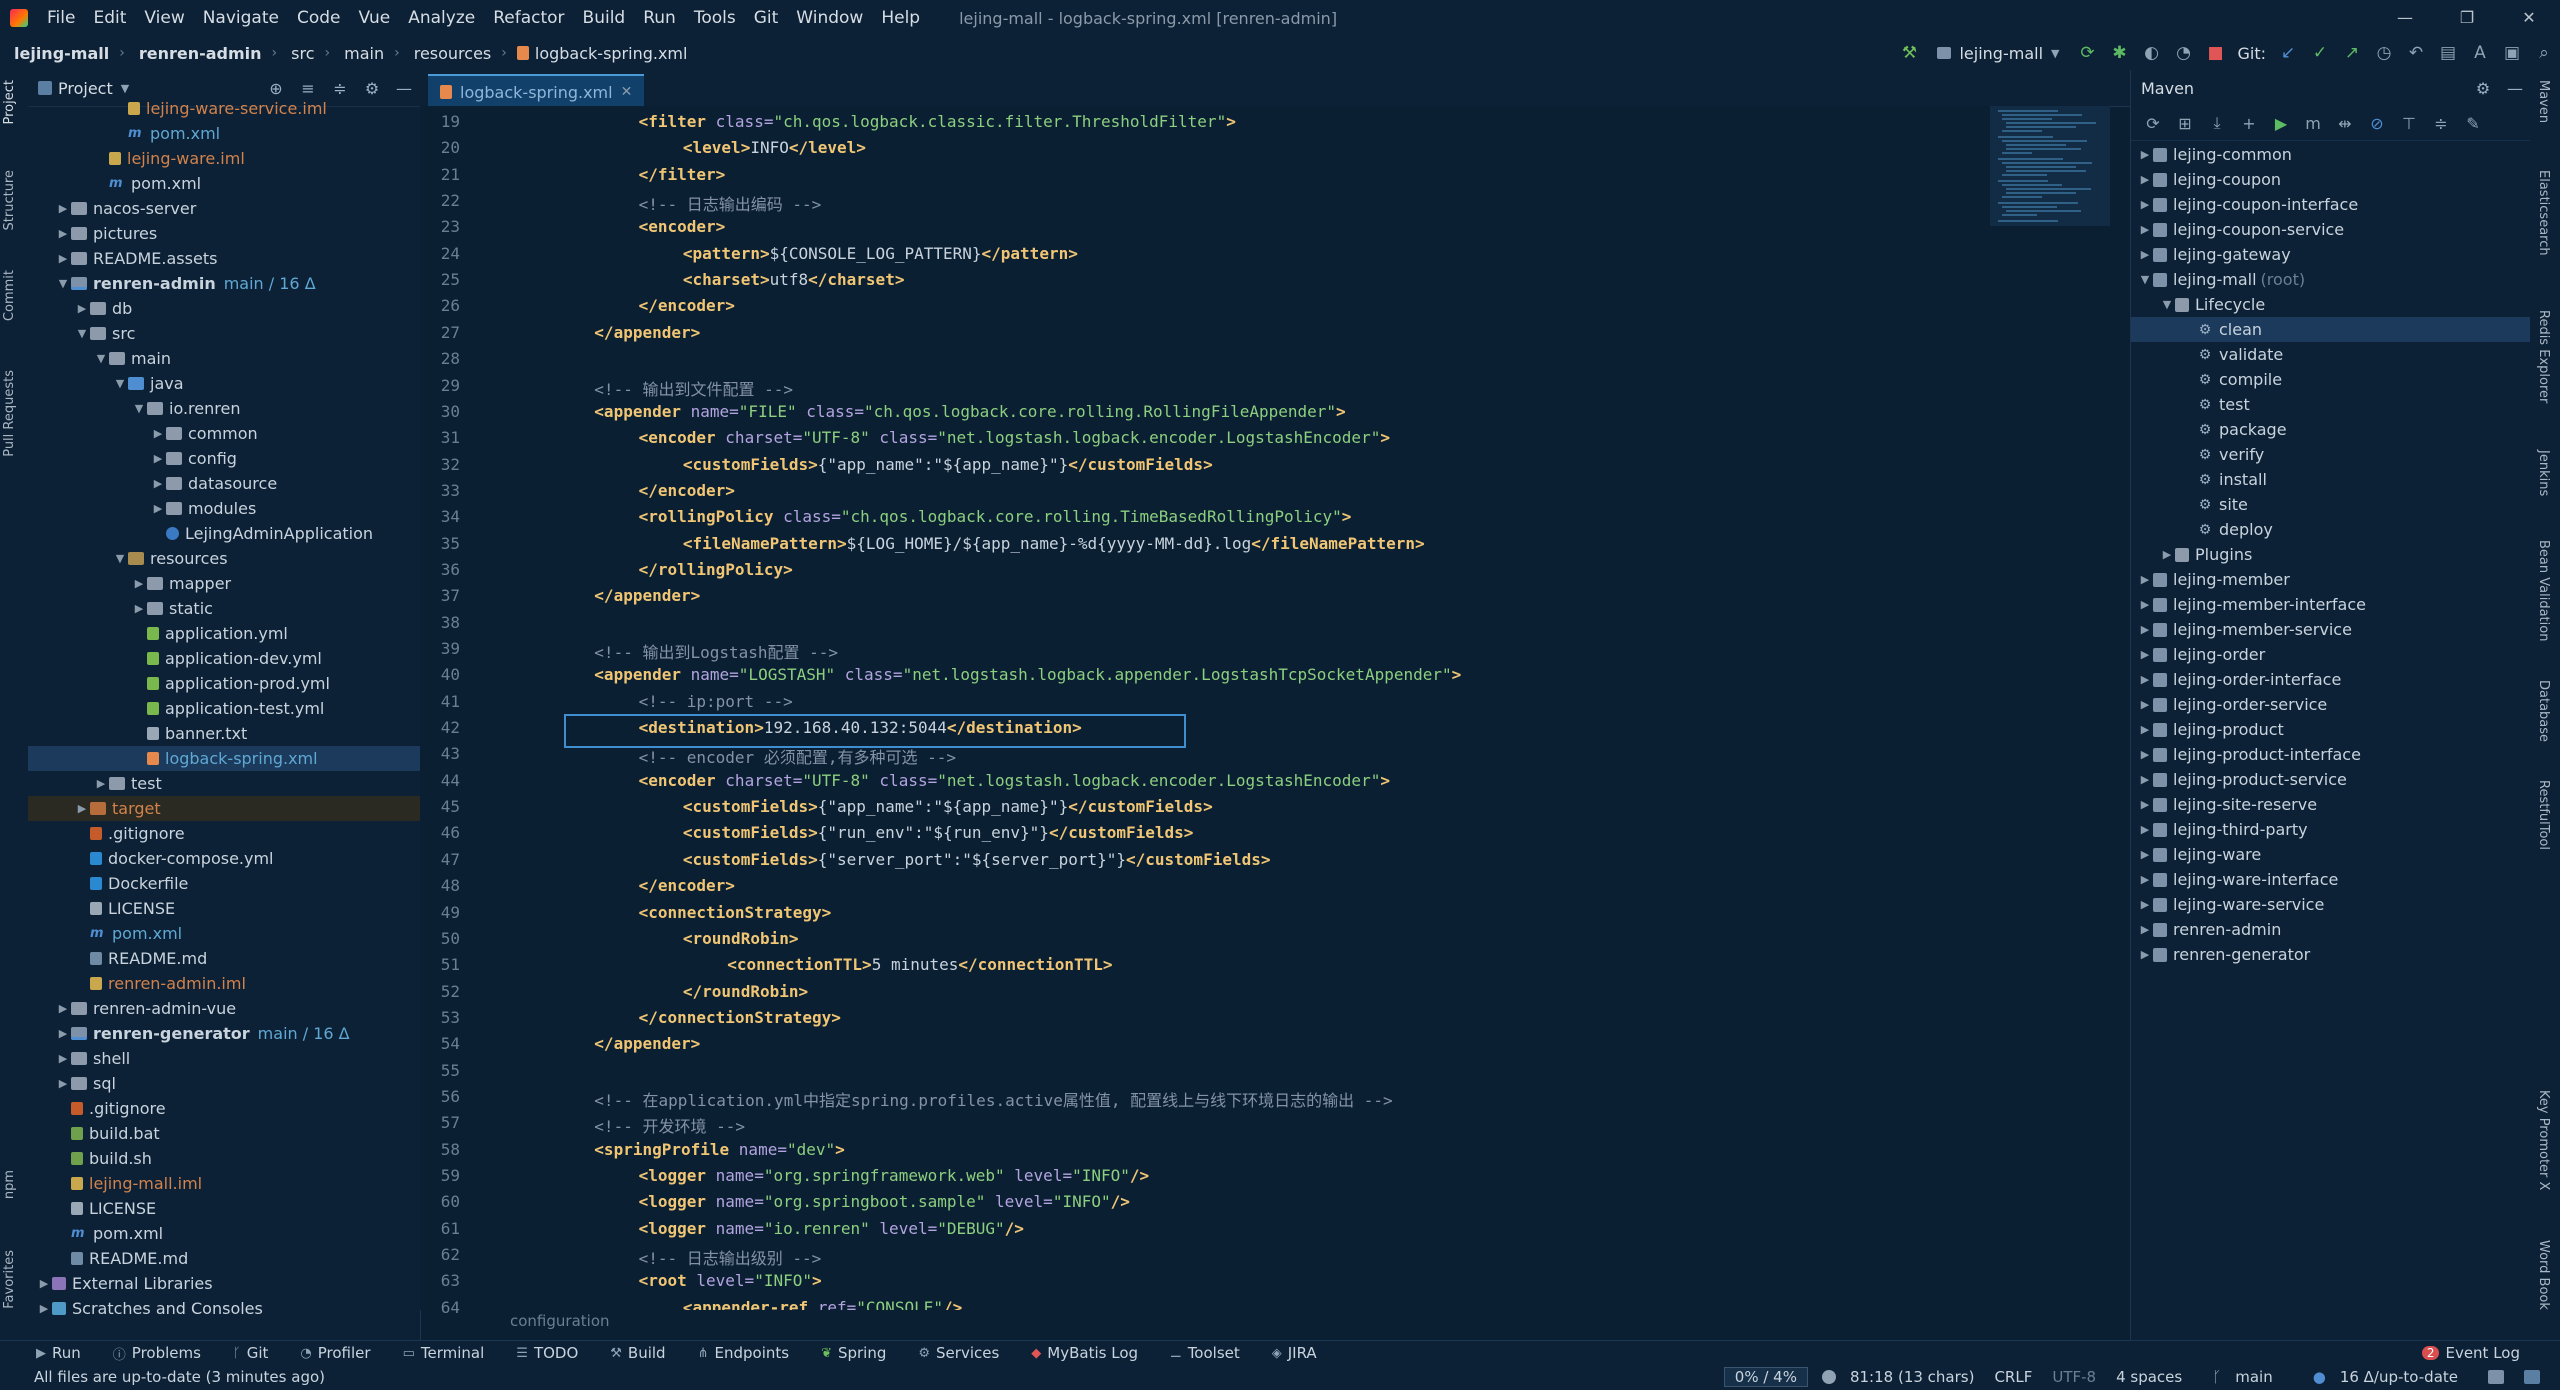 Image resolution: width=2560 pixels, height=1390 pixels. What do you see at coordinates (2470, 1353) in the screenshot?
I see `tool-event-log: 2 Event Log` at bounding box center [2470, 1353].